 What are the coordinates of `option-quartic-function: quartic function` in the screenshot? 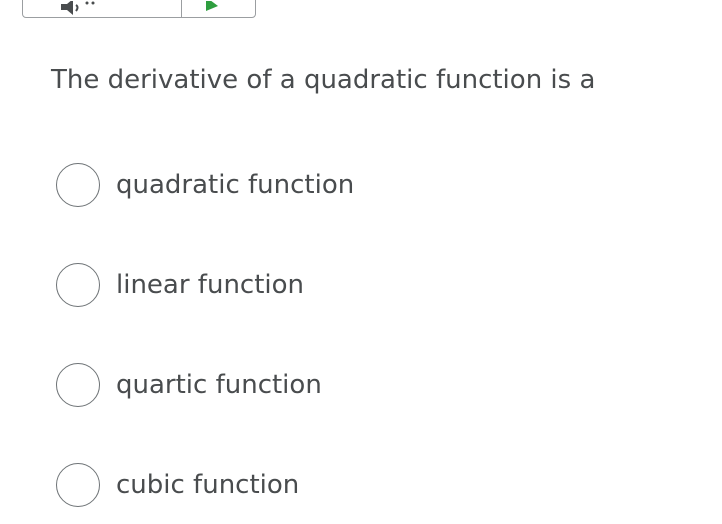 It's located at (189, 385).